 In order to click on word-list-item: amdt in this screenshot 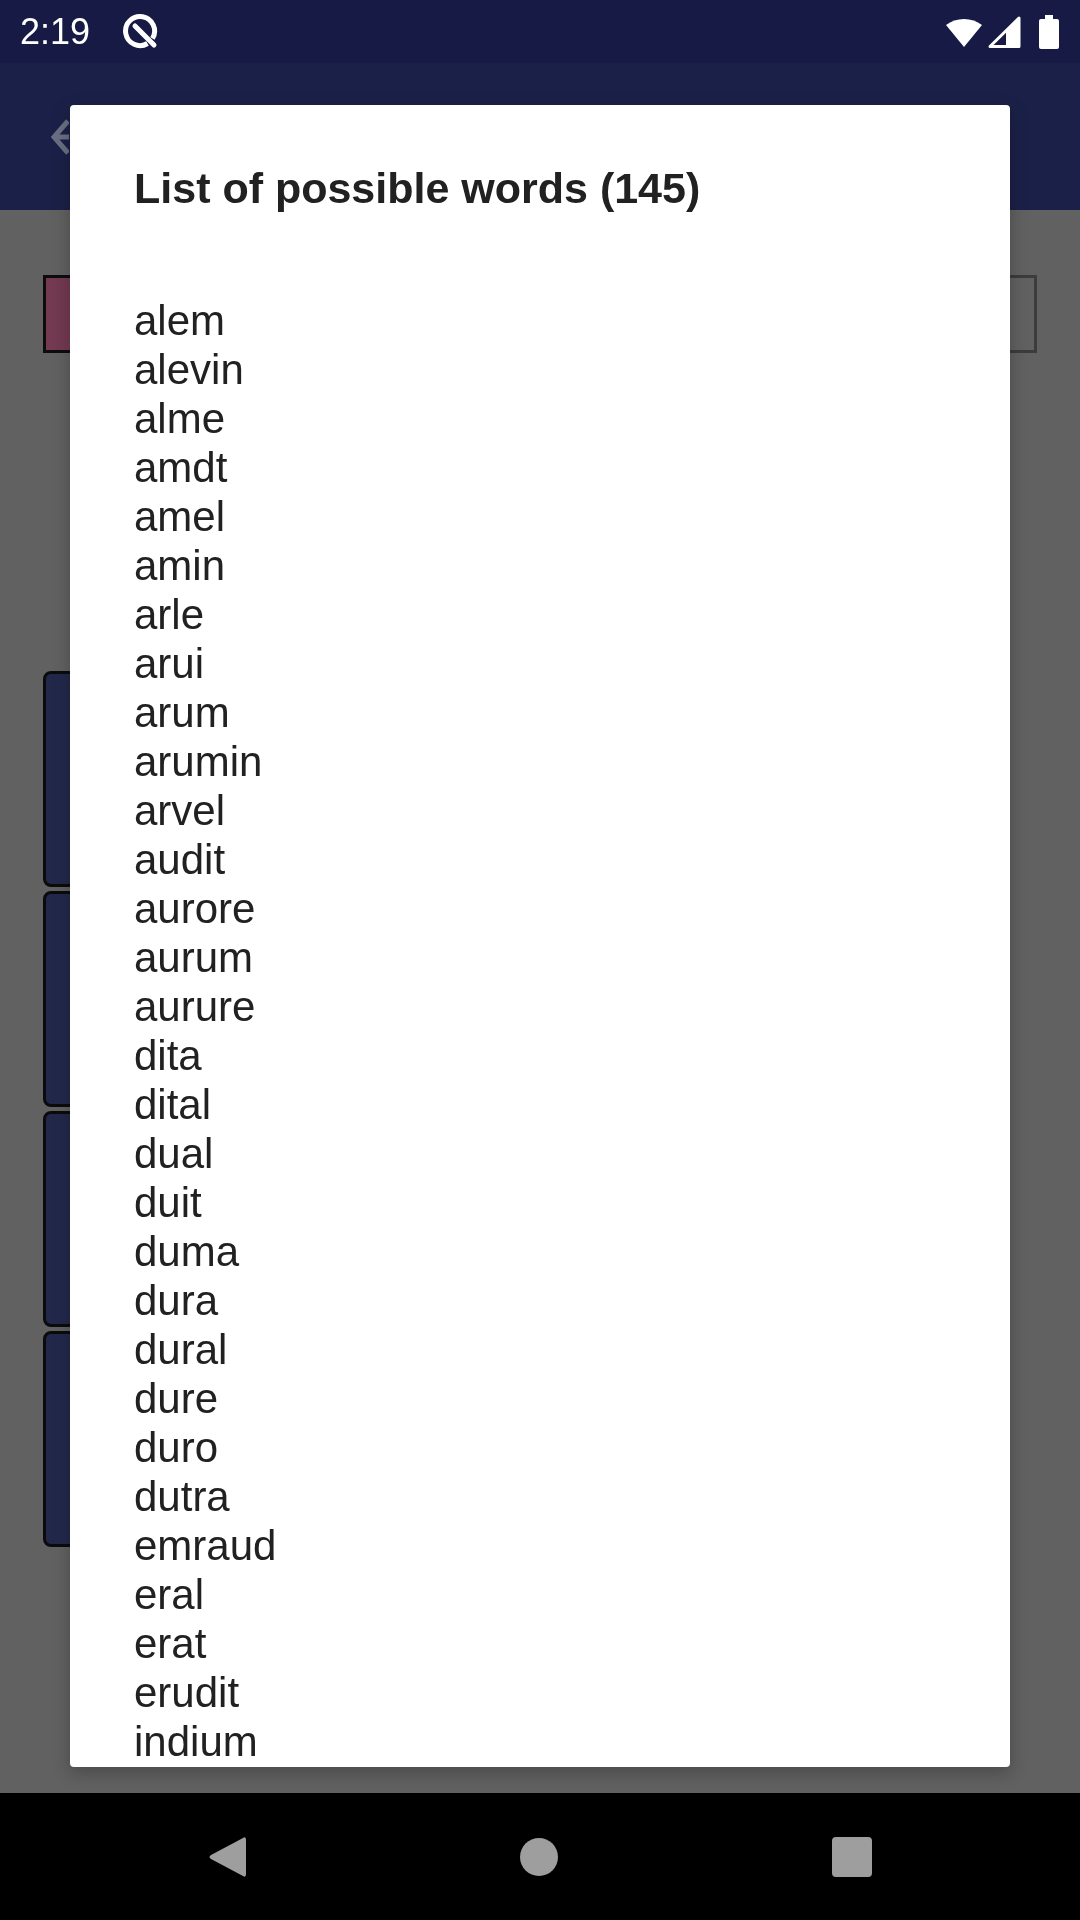, I will do `click(181, 467)`.